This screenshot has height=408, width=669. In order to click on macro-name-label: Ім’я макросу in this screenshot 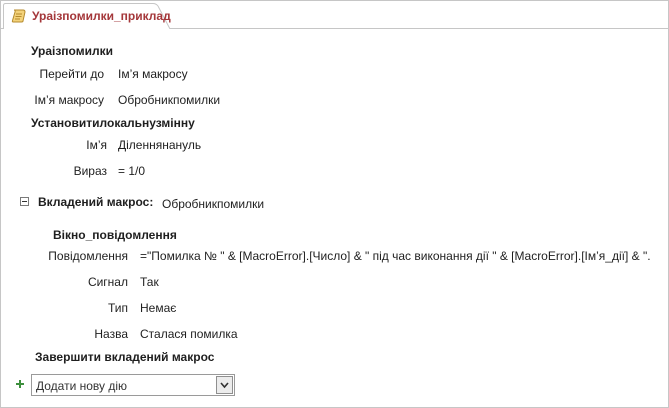, I will do `click(69, 100)`.